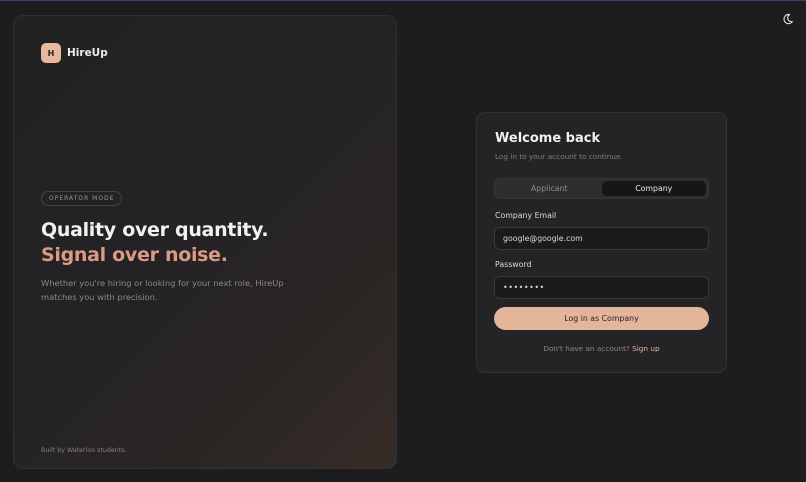  What do you see at coordinates (51, 53) in the screenshot?
I see `brand-mark: H` at bounding box center [51, 53].